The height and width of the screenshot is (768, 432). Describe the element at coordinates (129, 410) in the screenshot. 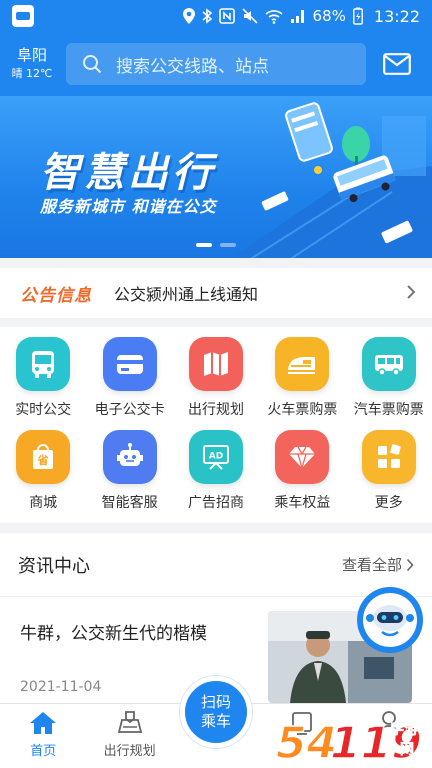

I see `service-label: 电子公交卡` at that location.